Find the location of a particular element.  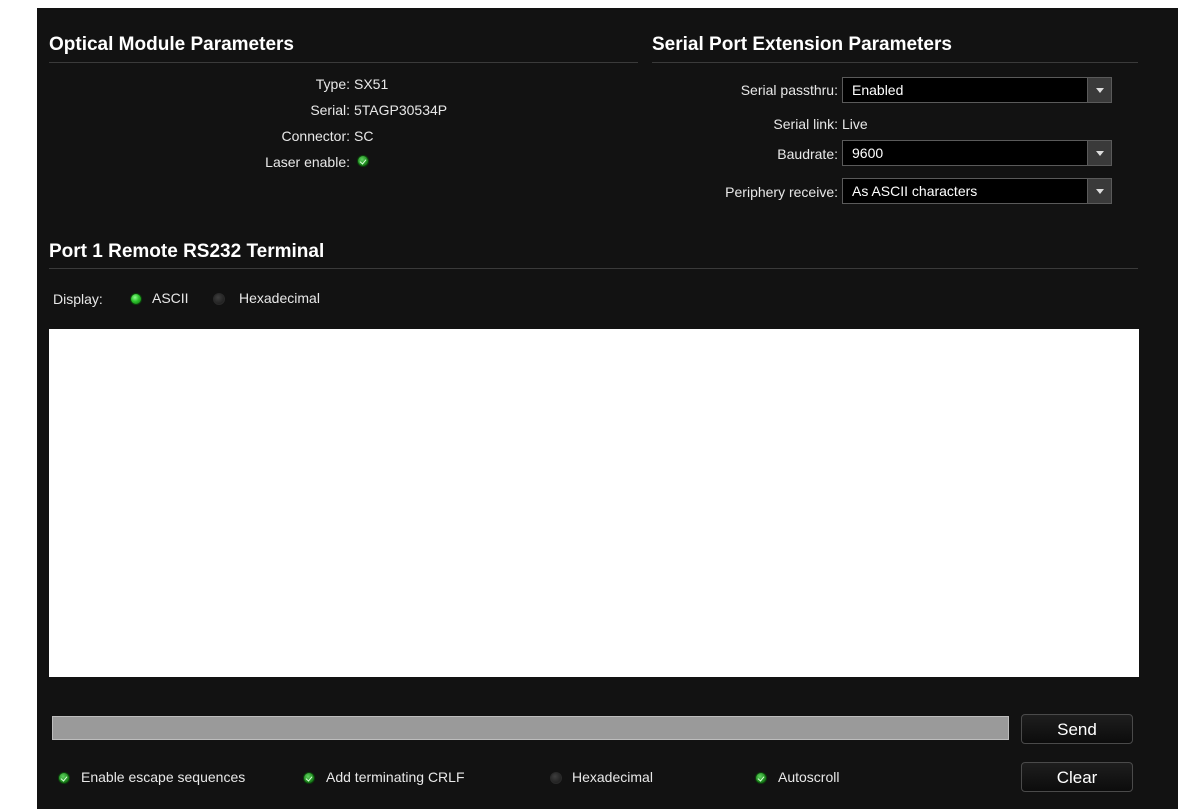

serial-passthru-label: Serial passthru: is located at coordinates (789, 90).